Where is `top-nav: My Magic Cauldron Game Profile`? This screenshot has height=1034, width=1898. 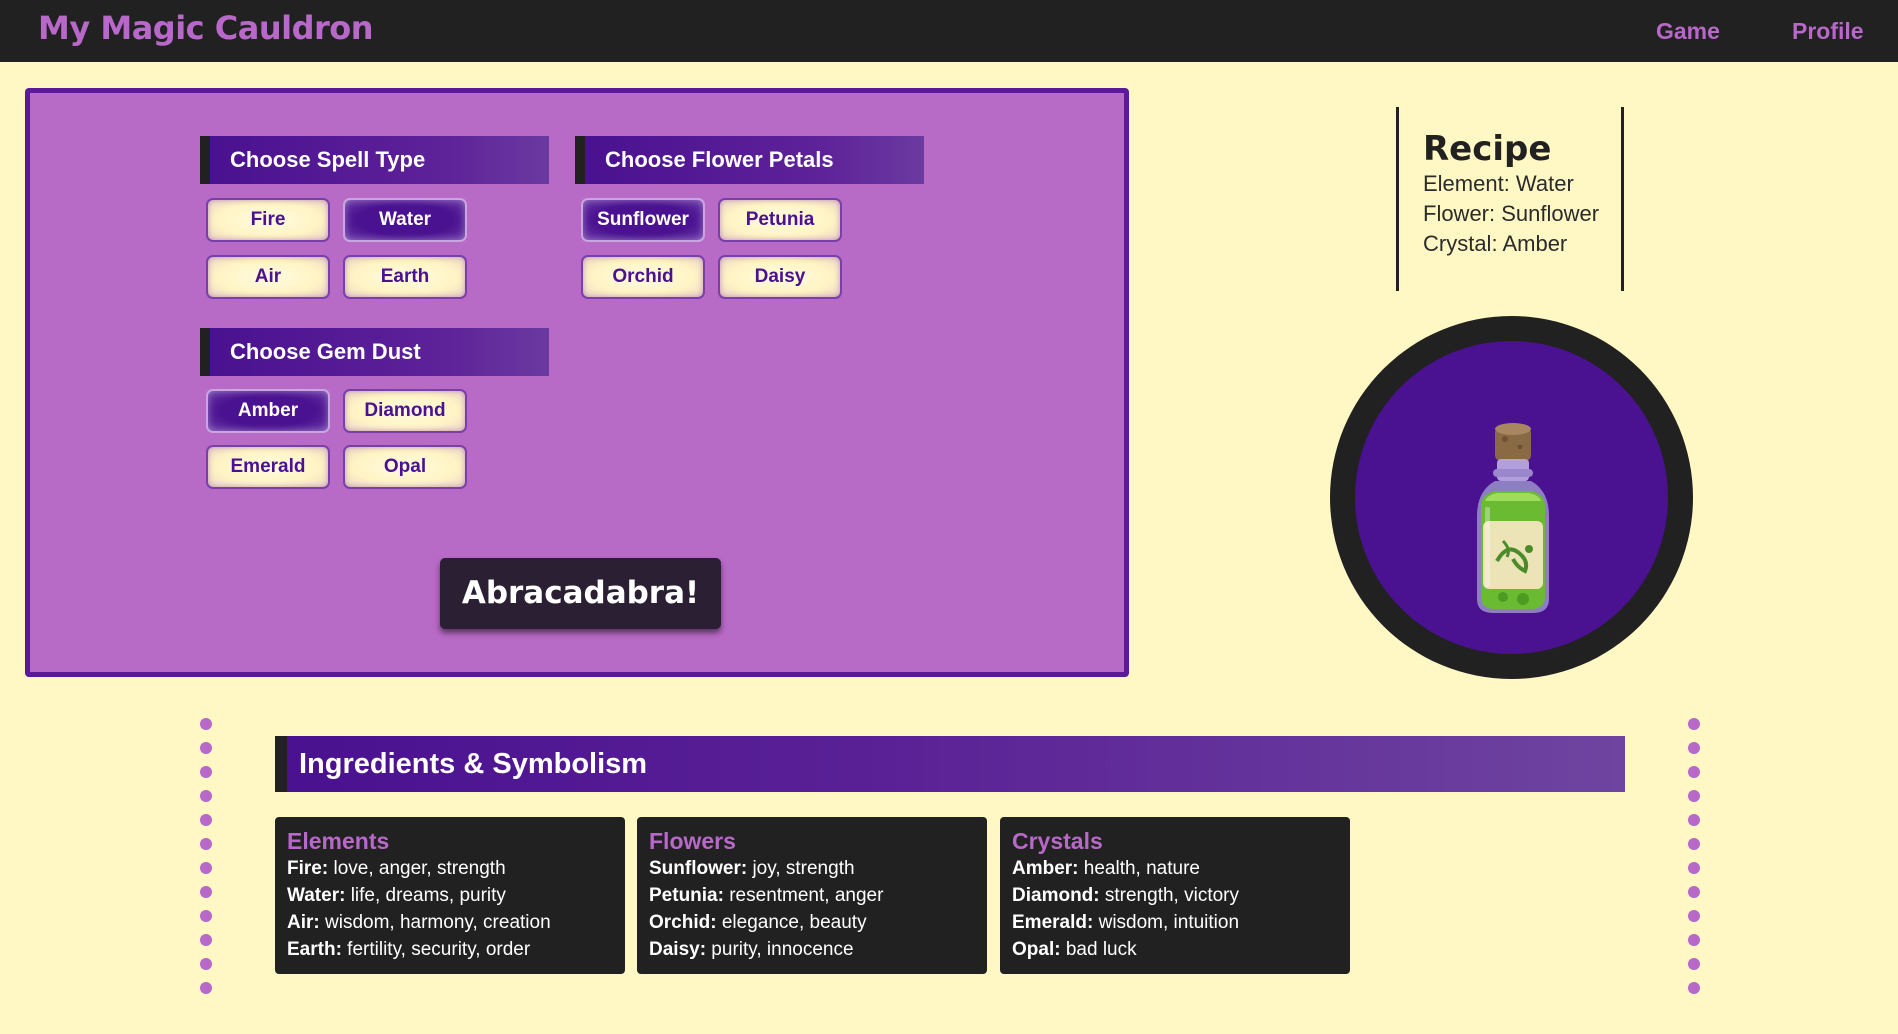 top-nav: My Magic Cauldron Game Profile is located at coordinates (949, 31).